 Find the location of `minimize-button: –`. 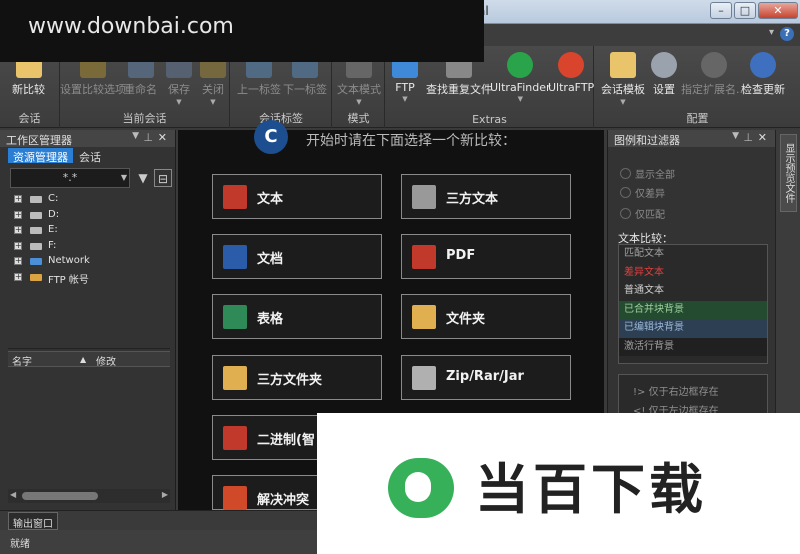

minimize-button: – is located at coordinates (721, 10).